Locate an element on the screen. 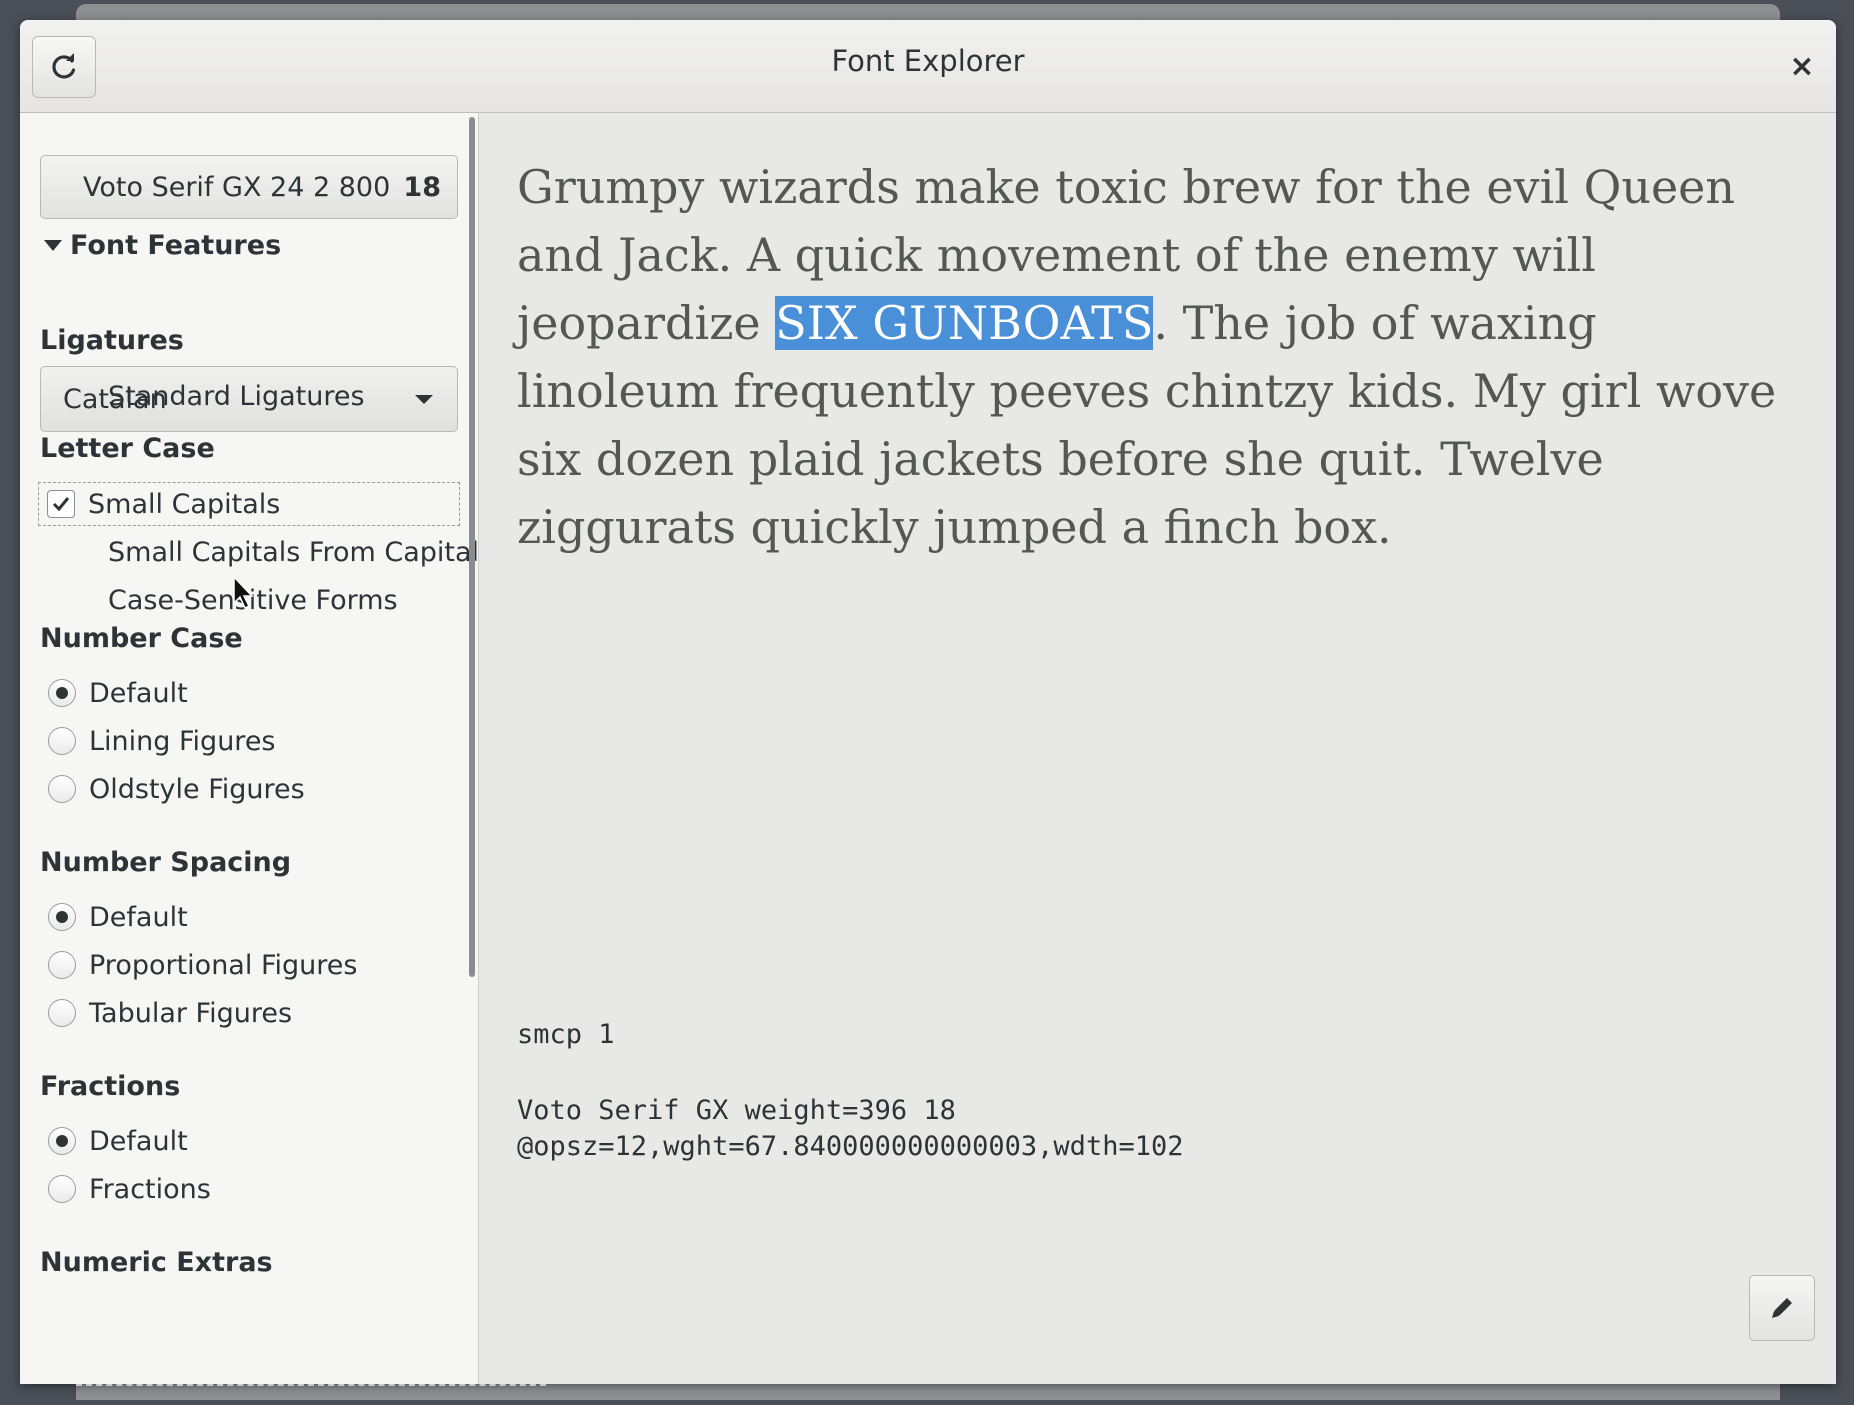 This screenshot has height=1405, width=1854. number-spacing-heading: Number Spacing is located at coordinates (166, 862).